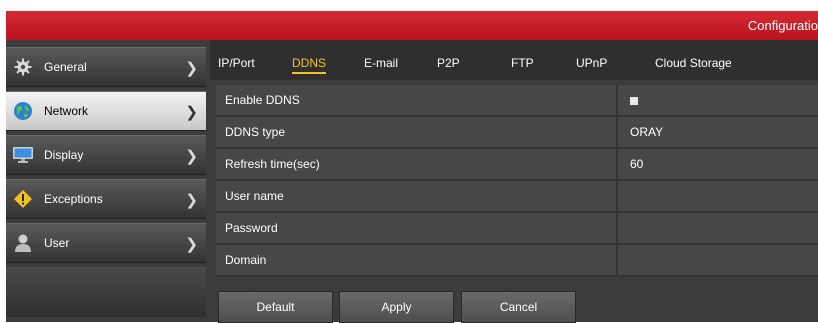 The image size is (818, 323). What do you see at coordinates (417, 196) in the screenshot?
I see `user-name-label: User name` at bounding box center [417, 196].